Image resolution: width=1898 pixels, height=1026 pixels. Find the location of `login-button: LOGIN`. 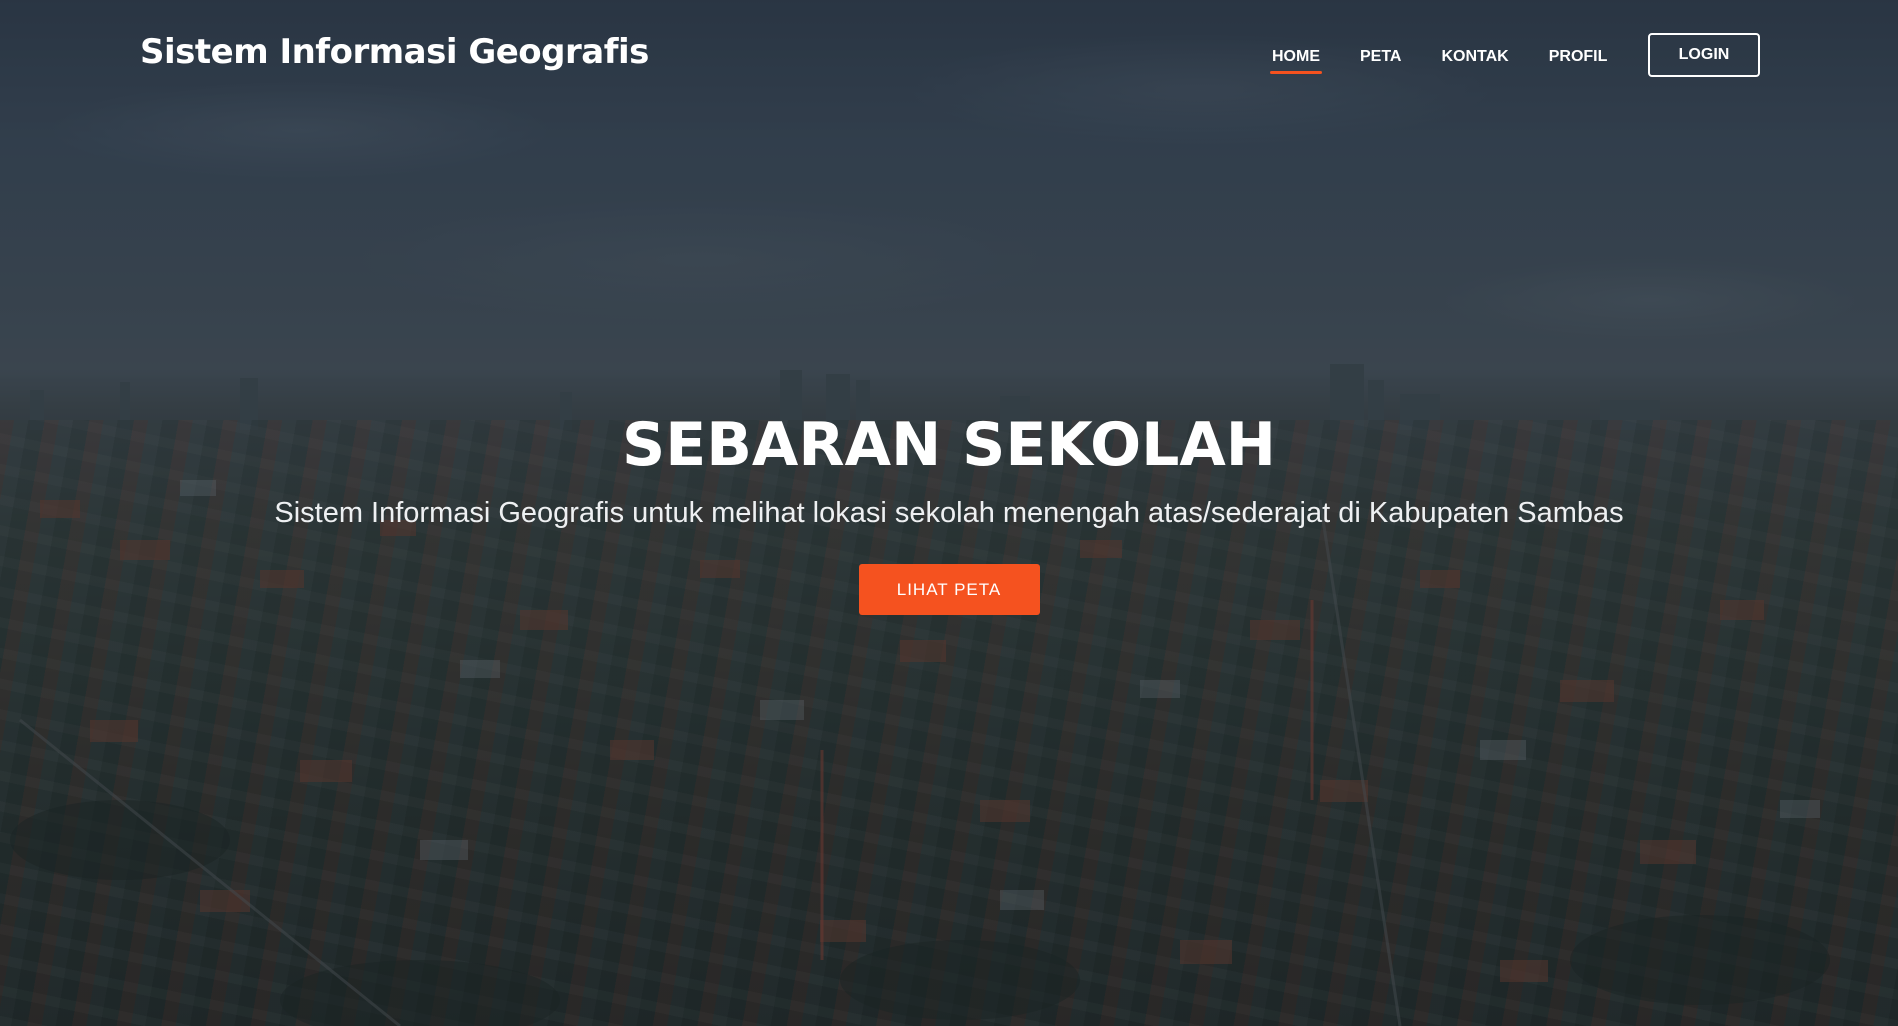

login-button: LOGIN is located at coordinates (1704, 55).